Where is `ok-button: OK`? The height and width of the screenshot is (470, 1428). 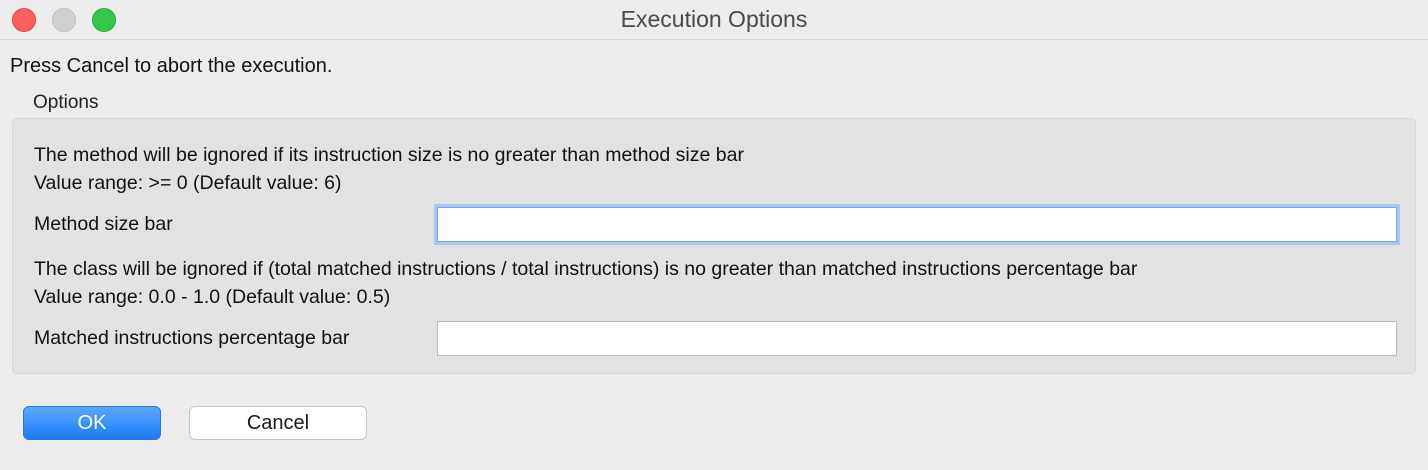 ok-button: OK is located at coordinates (92, 423).